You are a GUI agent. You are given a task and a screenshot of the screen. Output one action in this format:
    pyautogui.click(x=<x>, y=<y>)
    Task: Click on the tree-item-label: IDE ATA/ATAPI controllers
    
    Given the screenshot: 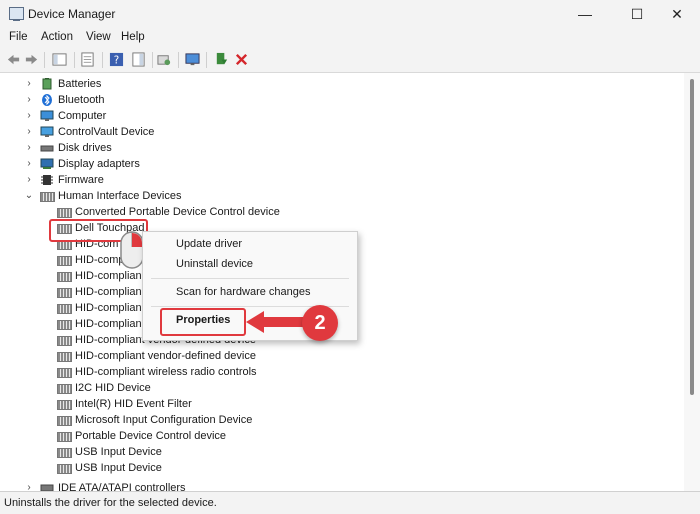 What is the action you would take?
    pyautogui.click(x=122, y=486)
    